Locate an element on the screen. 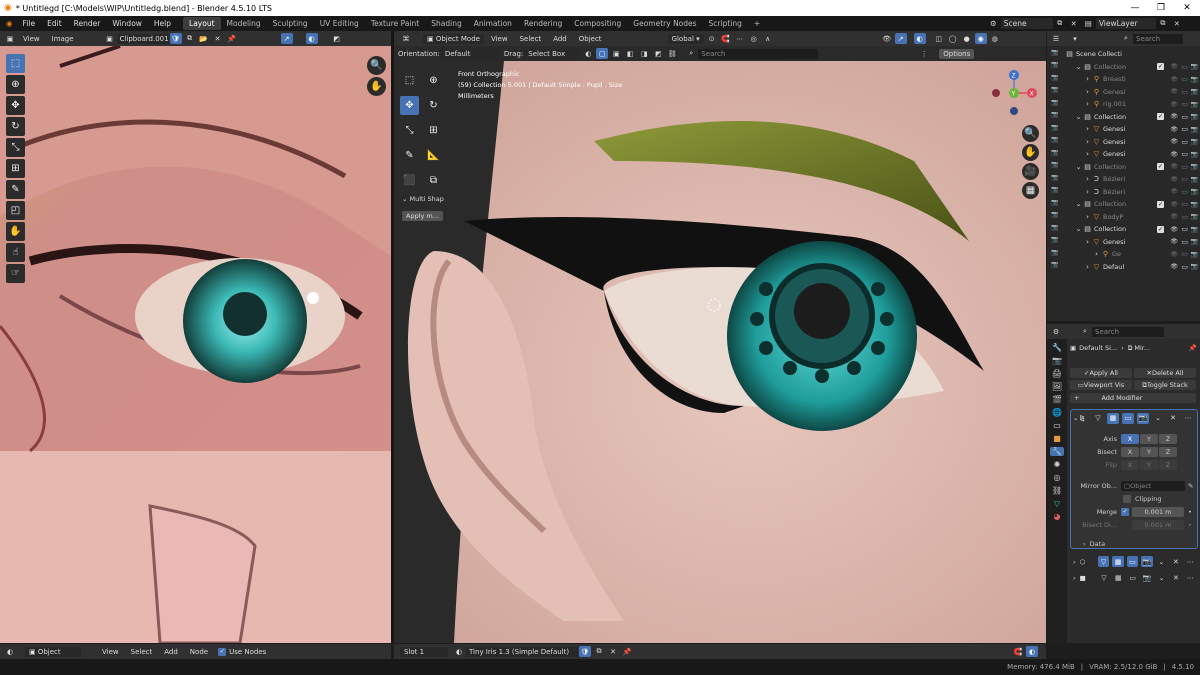 Image resolution: width=1200 pixels, height=675 pixels. eyedropper-icon: ✎ is located at coordinates (1190, 486).